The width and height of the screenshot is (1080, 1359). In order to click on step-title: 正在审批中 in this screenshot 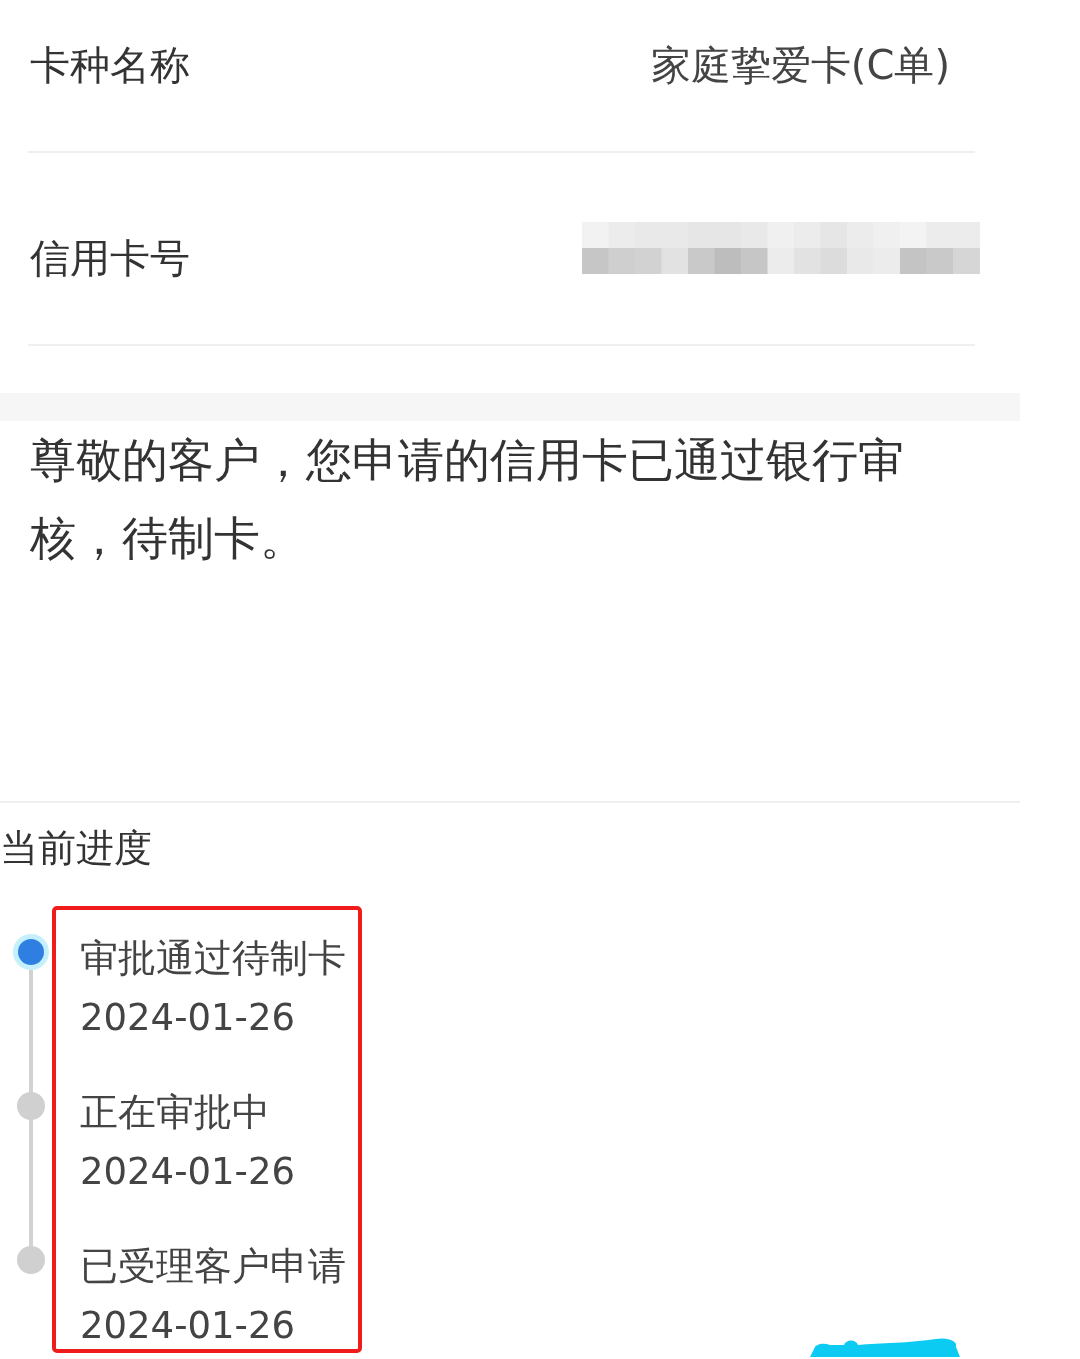, I will do `click(175, 1112)`.